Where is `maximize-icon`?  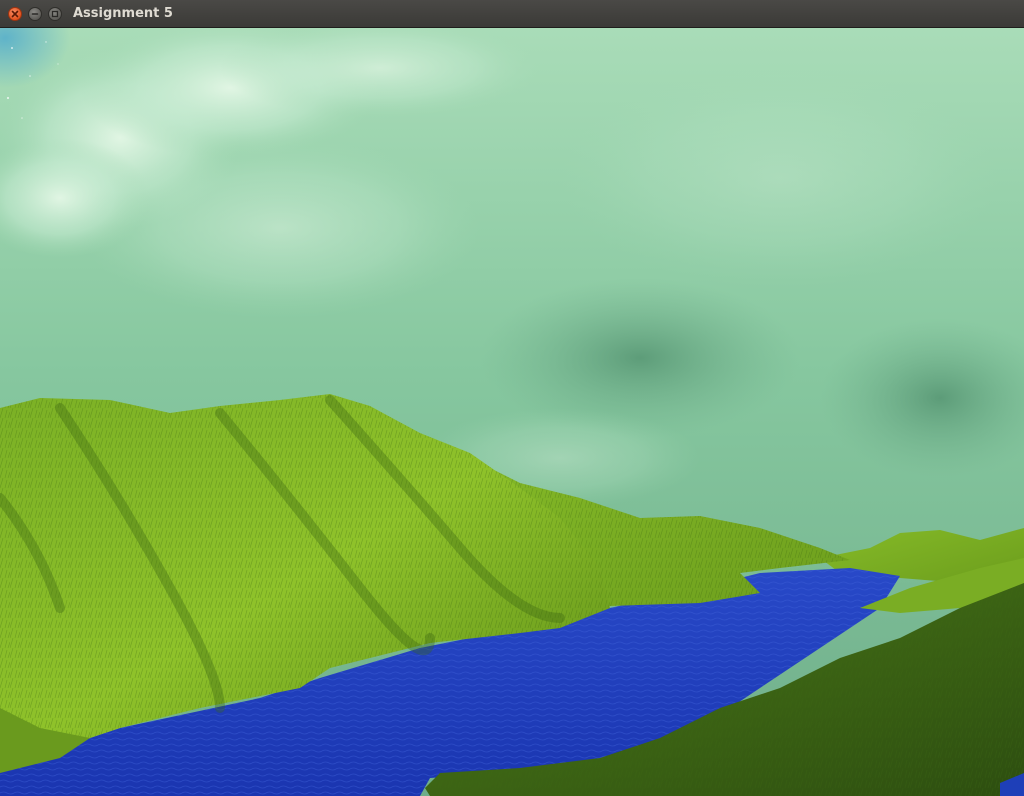
maximize-icon is located at coordinates (55, 14).